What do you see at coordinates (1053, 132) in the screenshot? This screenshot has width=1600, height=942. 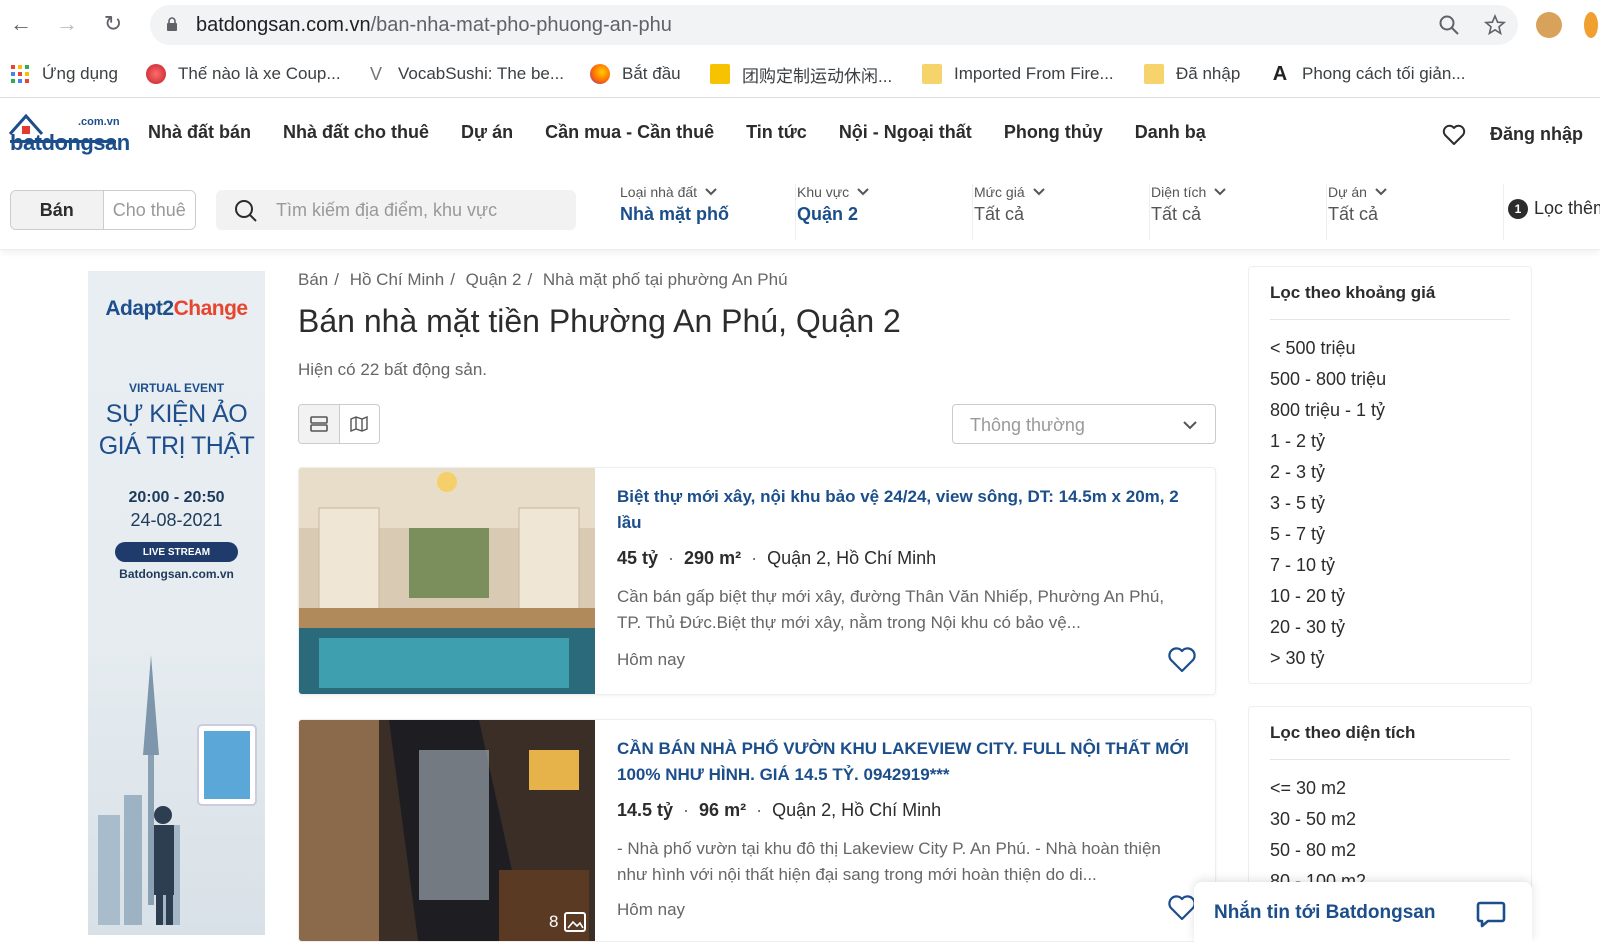 I see `nav-item: Phong thủy` at bounding box center [1053, 132].